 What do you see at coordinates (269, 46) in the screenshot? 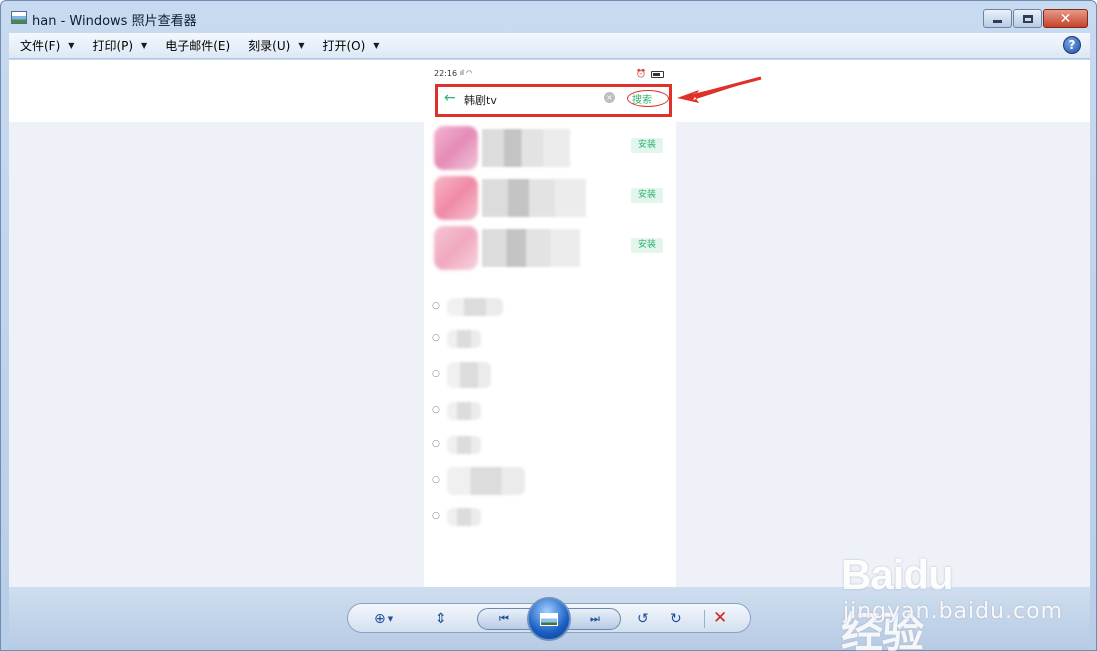
I see `menu-burn-label: 刻录(U)` at bounding box center [269, 46].